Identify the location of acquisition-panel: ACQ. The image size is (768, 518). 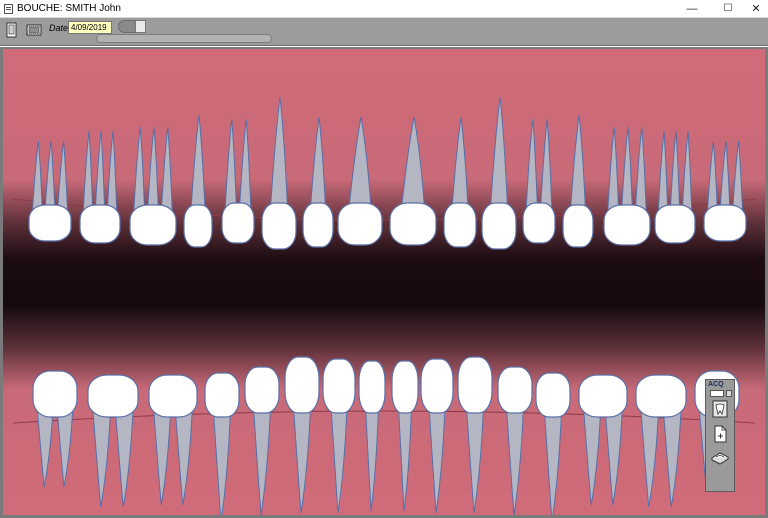
(720, 435).